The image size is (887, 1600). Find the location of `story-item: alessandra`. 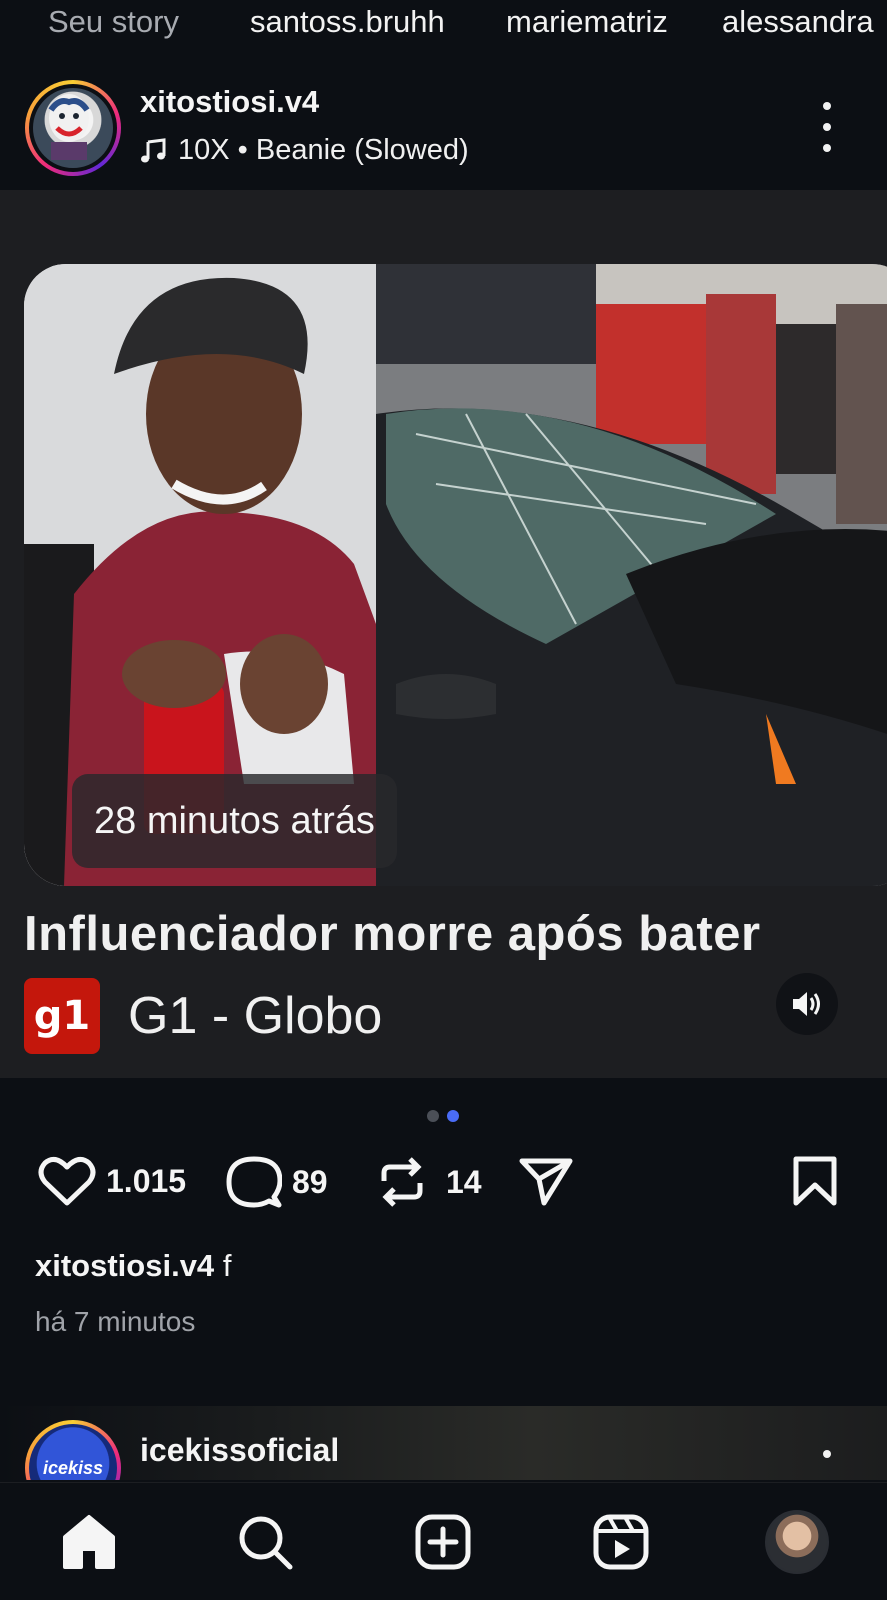

story-item: alessandra is located at coordinates (798, 22).